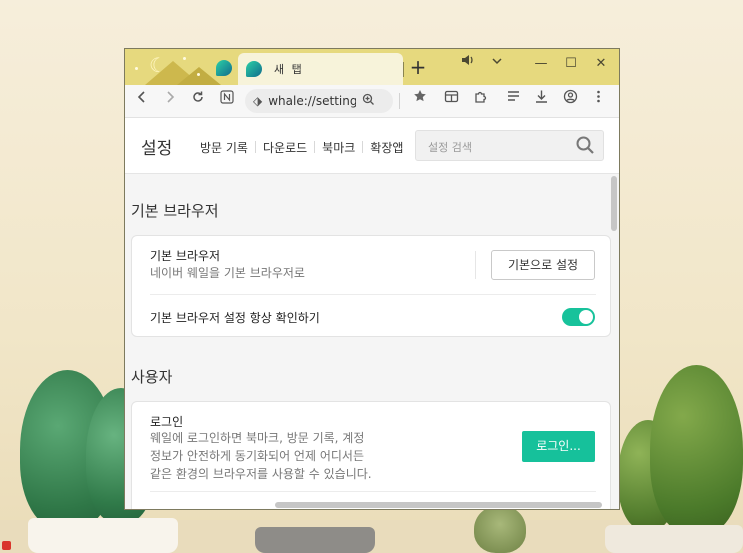 Image resolution: width=743 pixels, height=553 pixels. I want to click on nav-bookmarks: 북마크, so click(338, 147).